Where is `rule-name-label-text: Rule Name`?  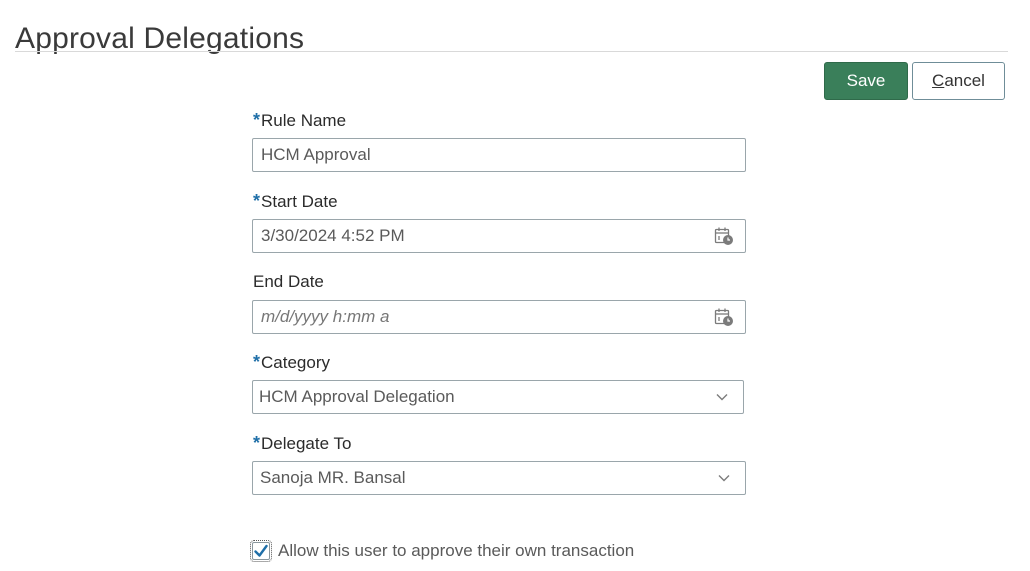
rule-name-label-text: Rule Name is located at coordinates (304, 120).